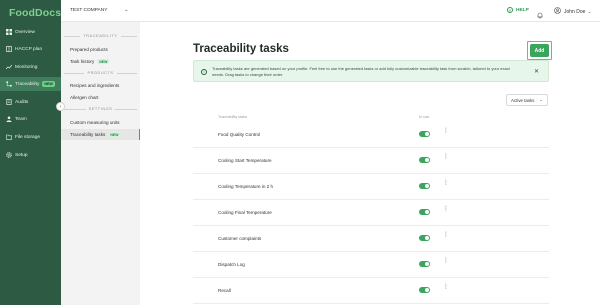 The height and width of the screenshot is (305, 600). Describe the element at coordinates (245, 160) in the screenshot. I see `task-name: Cooling Start Temperature` at that location.